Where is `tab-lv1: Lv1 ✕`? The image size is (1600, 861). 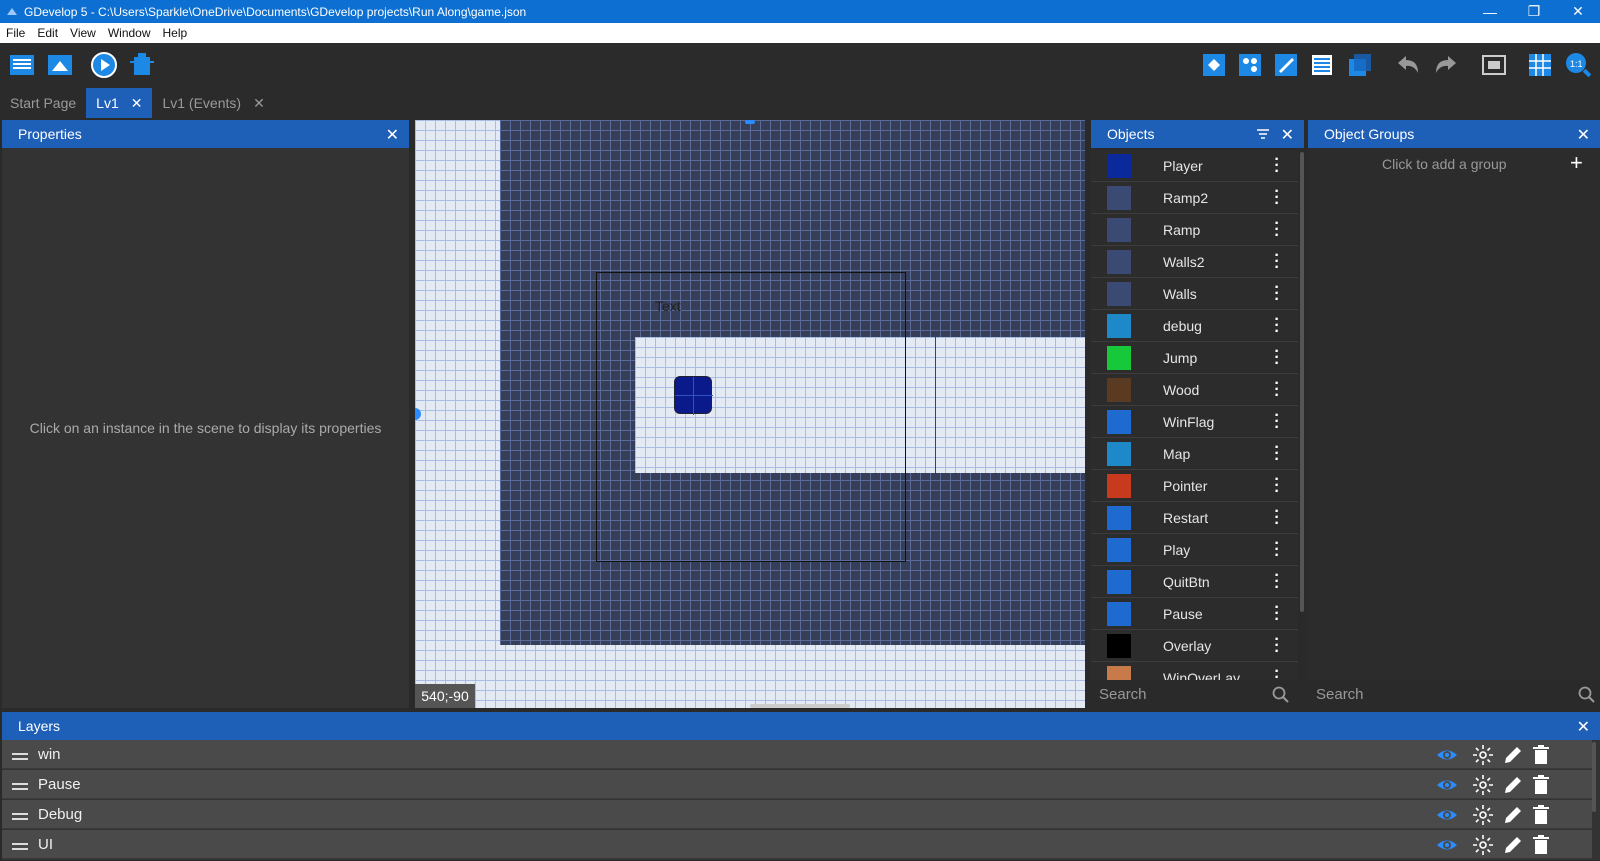
tab-lv1: Lv1 ✕ is located at coordinates (119, 103).